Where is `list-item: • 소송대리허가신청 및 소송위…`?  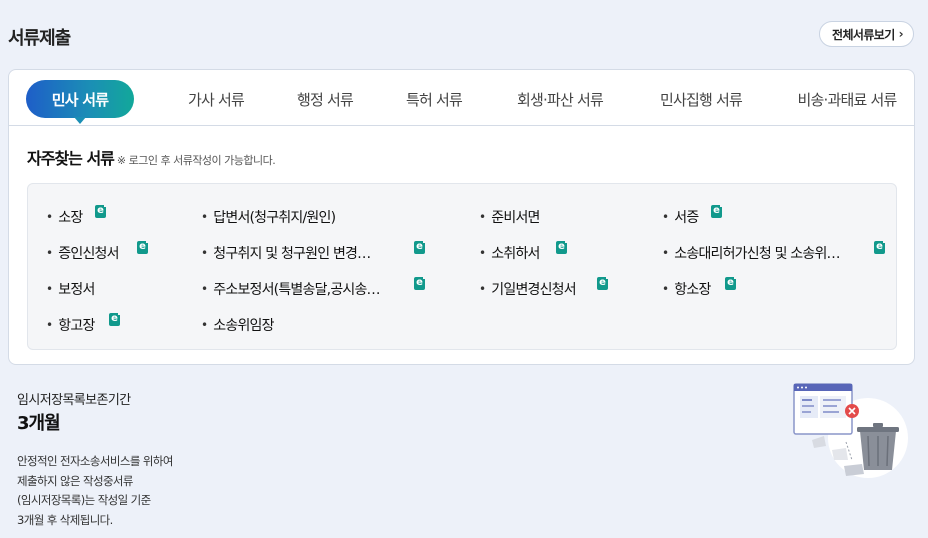
list-item: • 소송대리허가신청 및 소송위… is located at coordinates (751, 253).